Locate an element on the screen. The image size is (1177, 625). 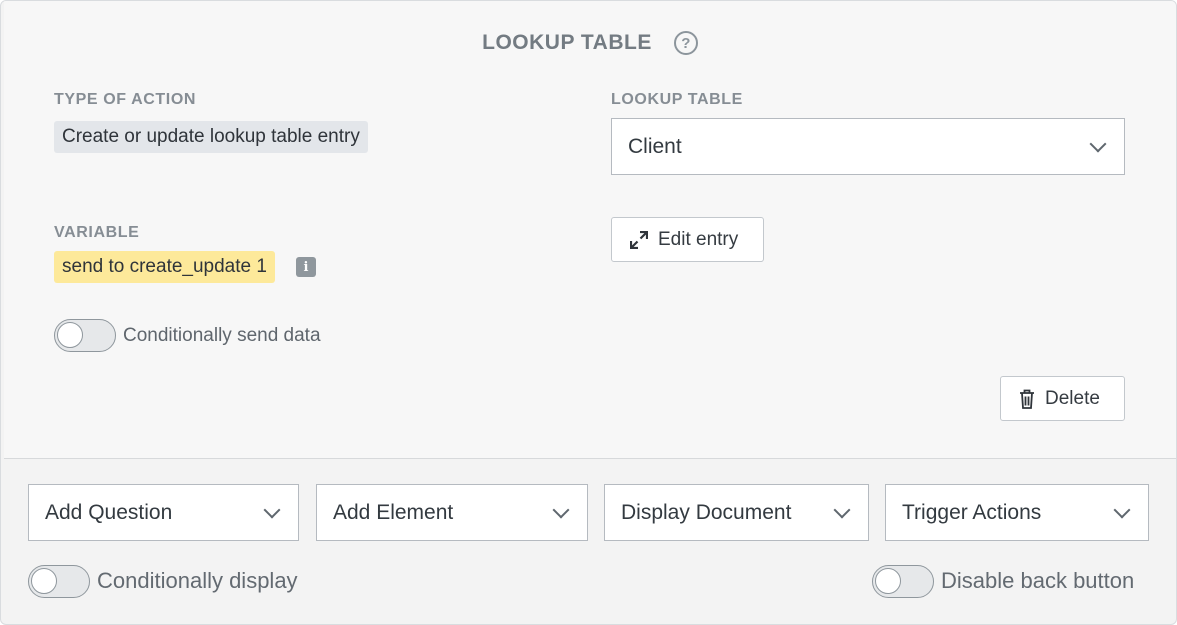
conditionally-display-label: Conditionally display is located at coordinates (197, 580).